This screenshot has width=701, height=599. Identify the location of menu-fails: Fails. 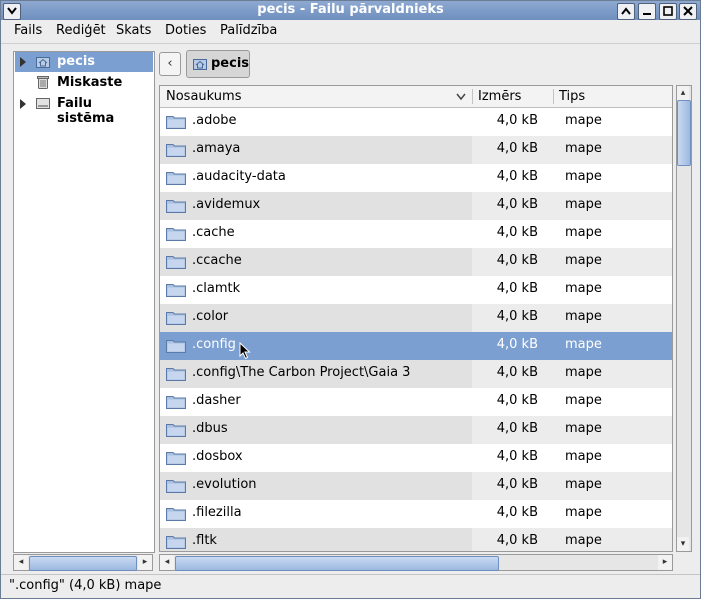
(28, 30).